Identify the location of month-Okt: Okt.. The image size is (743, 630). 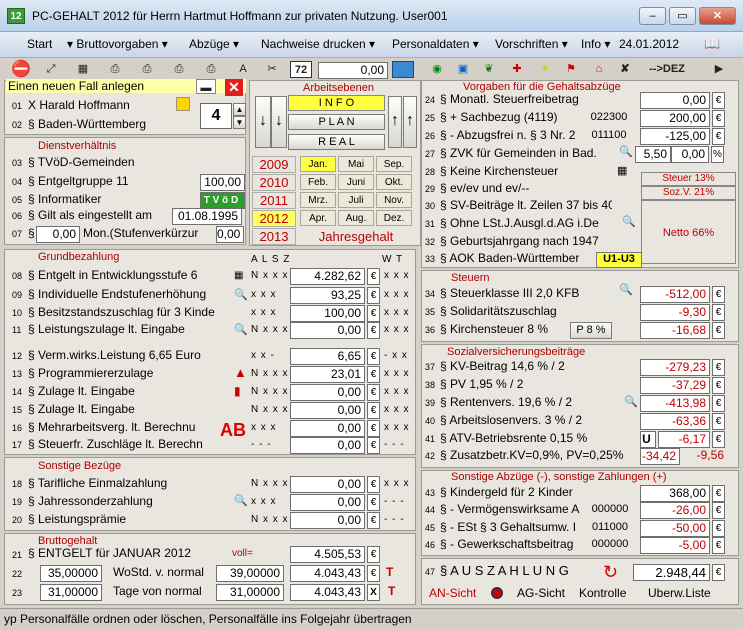
(394, 182).